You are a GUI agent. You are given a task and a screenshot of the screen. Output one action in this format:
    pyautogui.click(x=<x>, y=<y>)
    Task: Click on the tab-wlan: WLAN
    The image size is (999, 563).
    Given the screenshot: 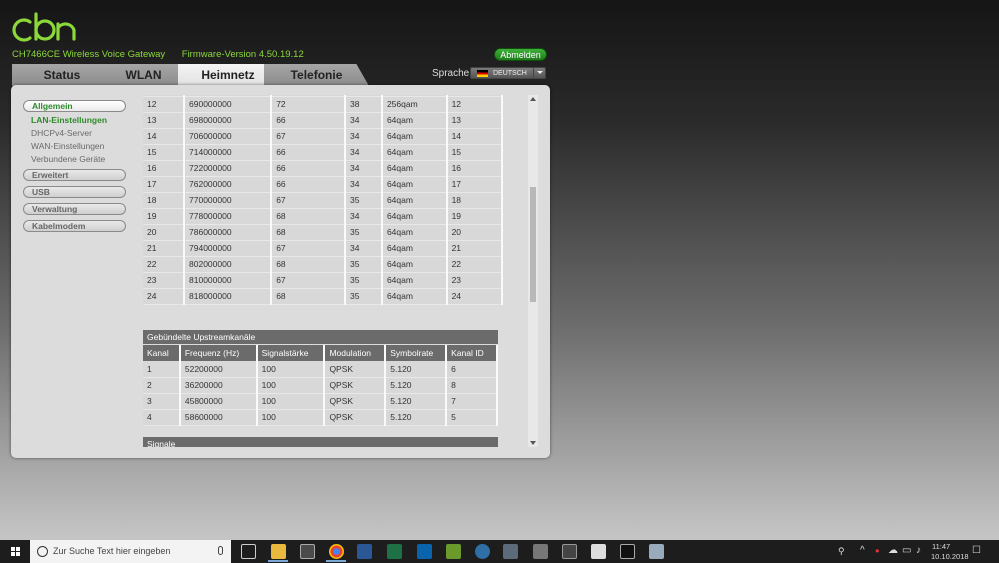 What is the action you would take?
    pyautogui.click(x=143, y=75)
    